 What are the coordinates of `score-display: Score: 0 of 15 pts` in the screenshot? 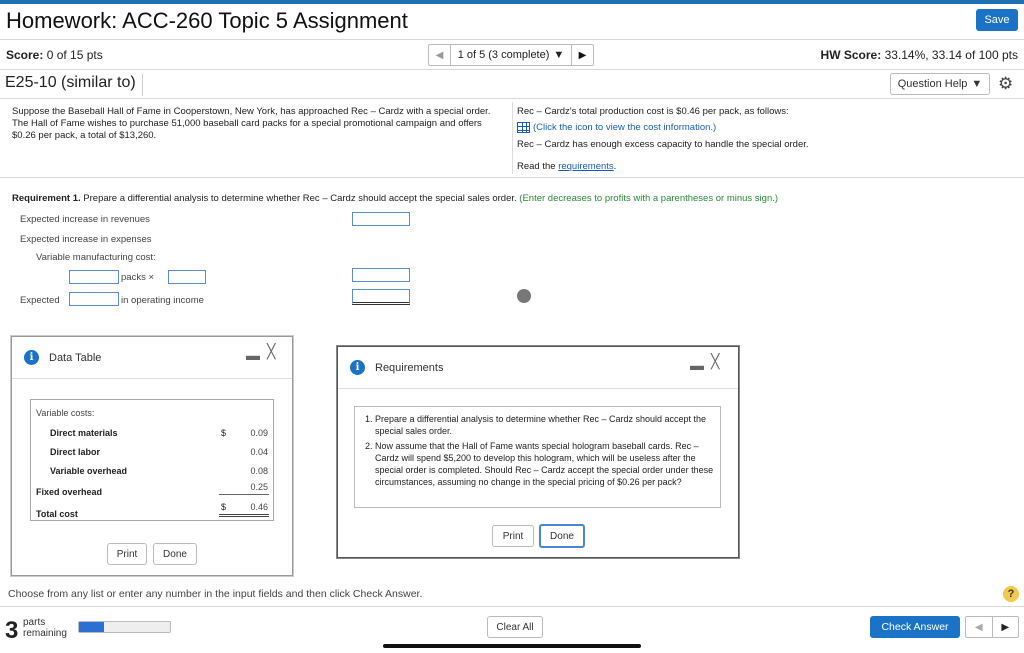 It's located at (54, 55).